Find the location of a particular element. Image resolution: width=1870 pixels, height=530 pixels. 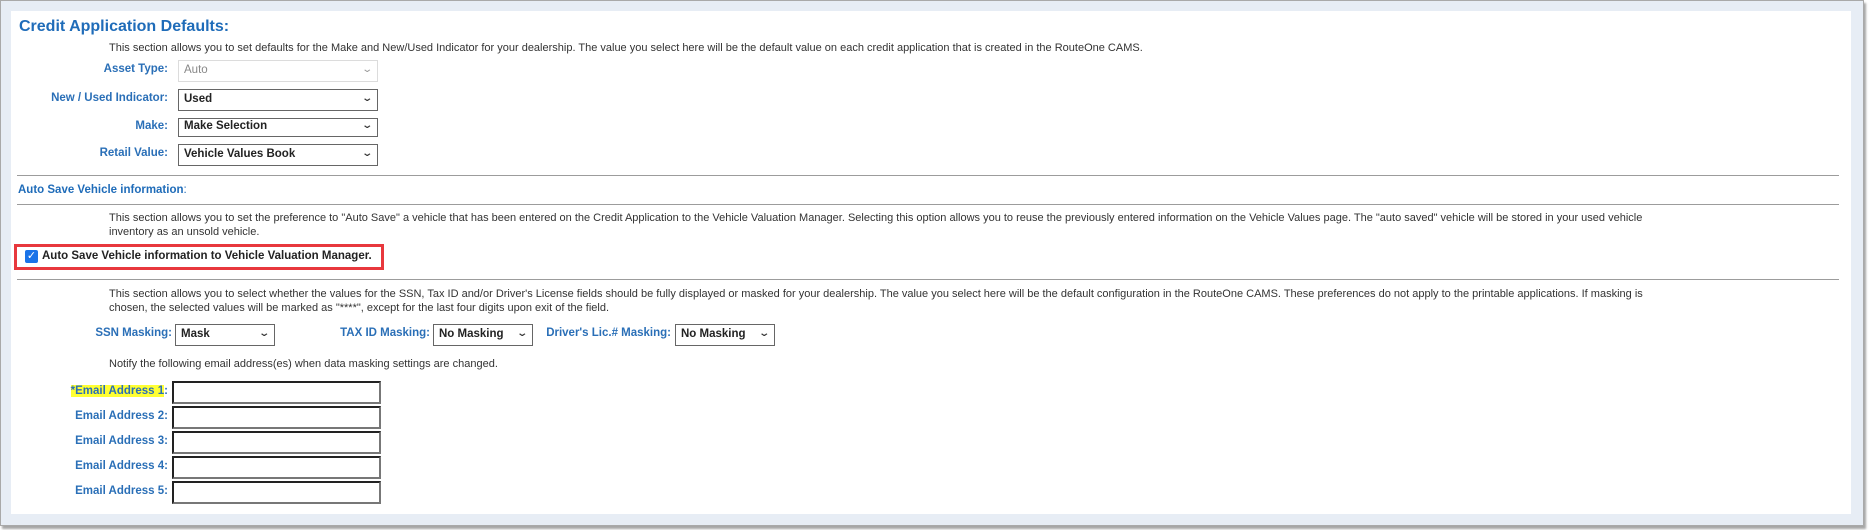

auto-save-heading-colon: : is located at coordinates (185, 190).